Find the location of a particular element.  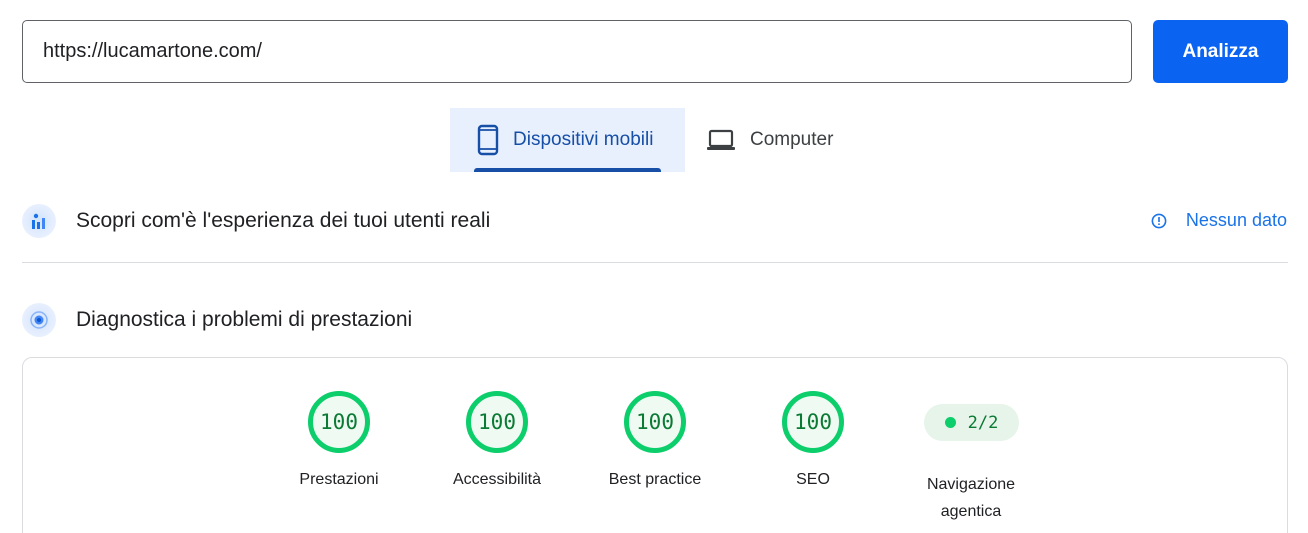

agentic-label-line2: agentica is located at coordinates (971, 511).